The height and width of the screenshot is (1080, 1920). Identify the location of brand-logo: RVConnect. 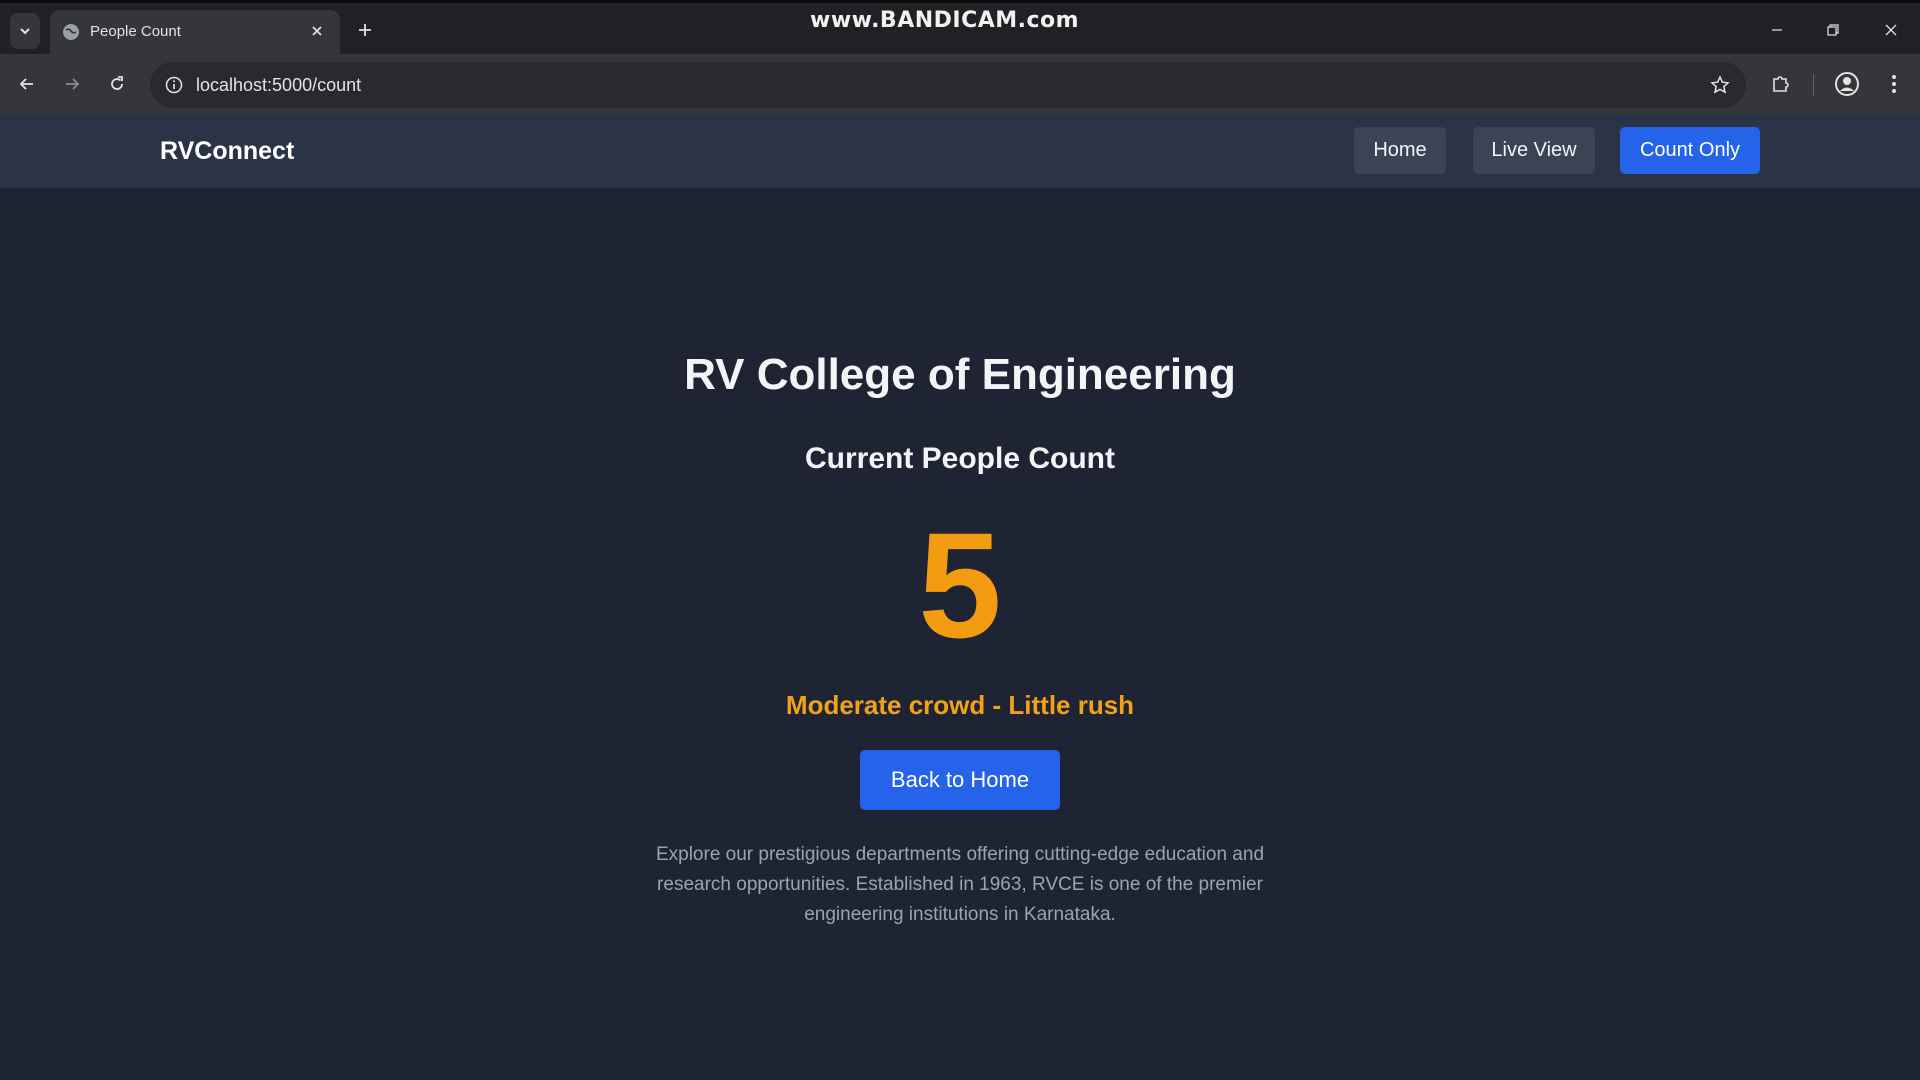
(227, 151).